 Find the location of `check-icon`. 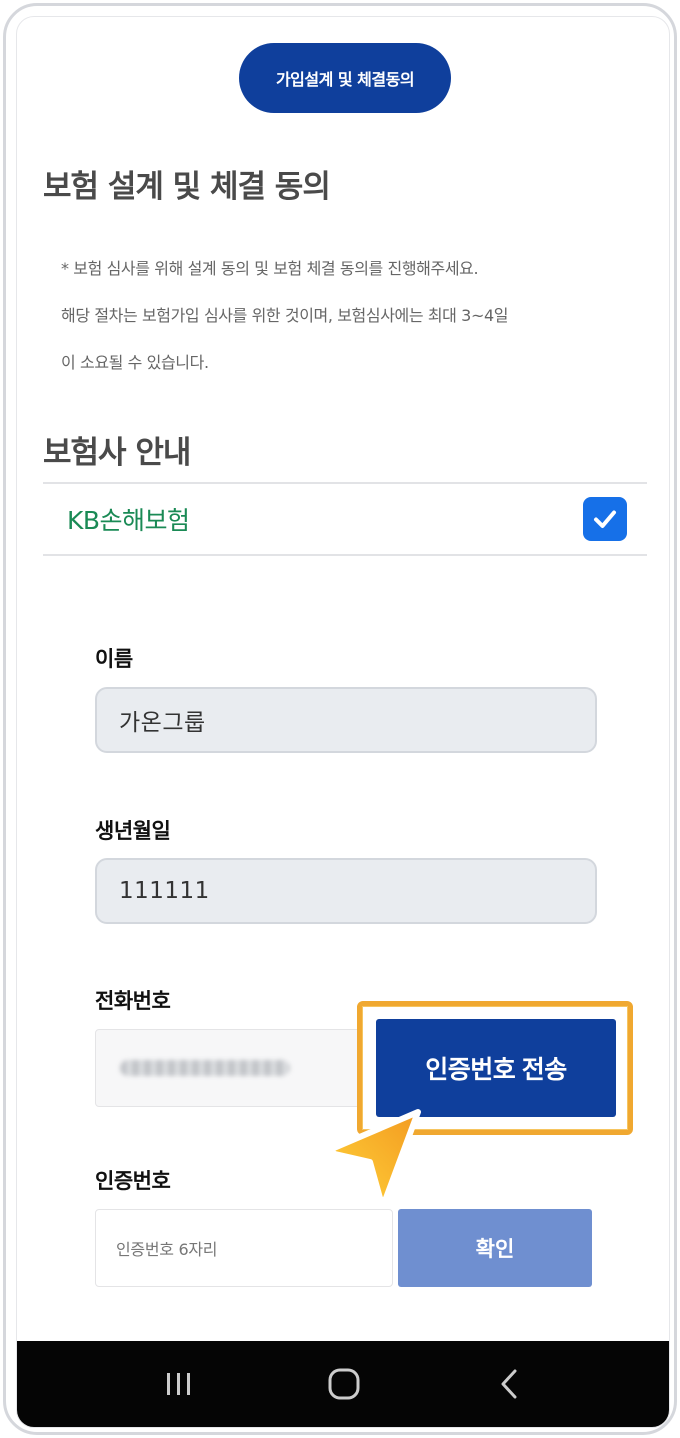

check-icon is located at coordinates (605, 519).